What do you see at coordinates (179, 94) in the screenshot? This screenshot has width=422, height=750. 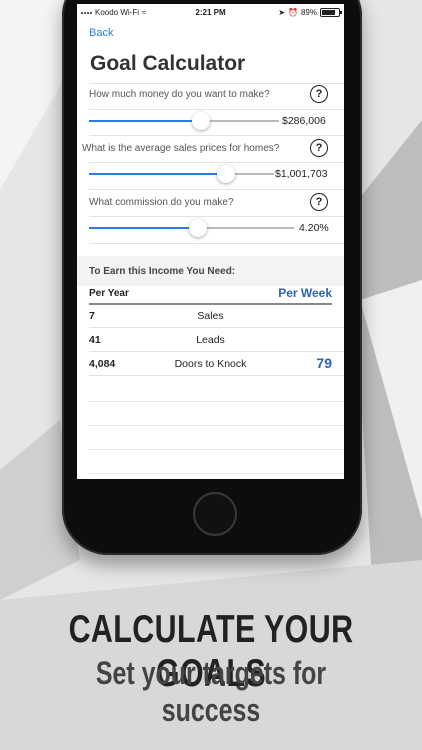 I see `question-income: How much money do you want to make?` at bounding box center [179, 94].